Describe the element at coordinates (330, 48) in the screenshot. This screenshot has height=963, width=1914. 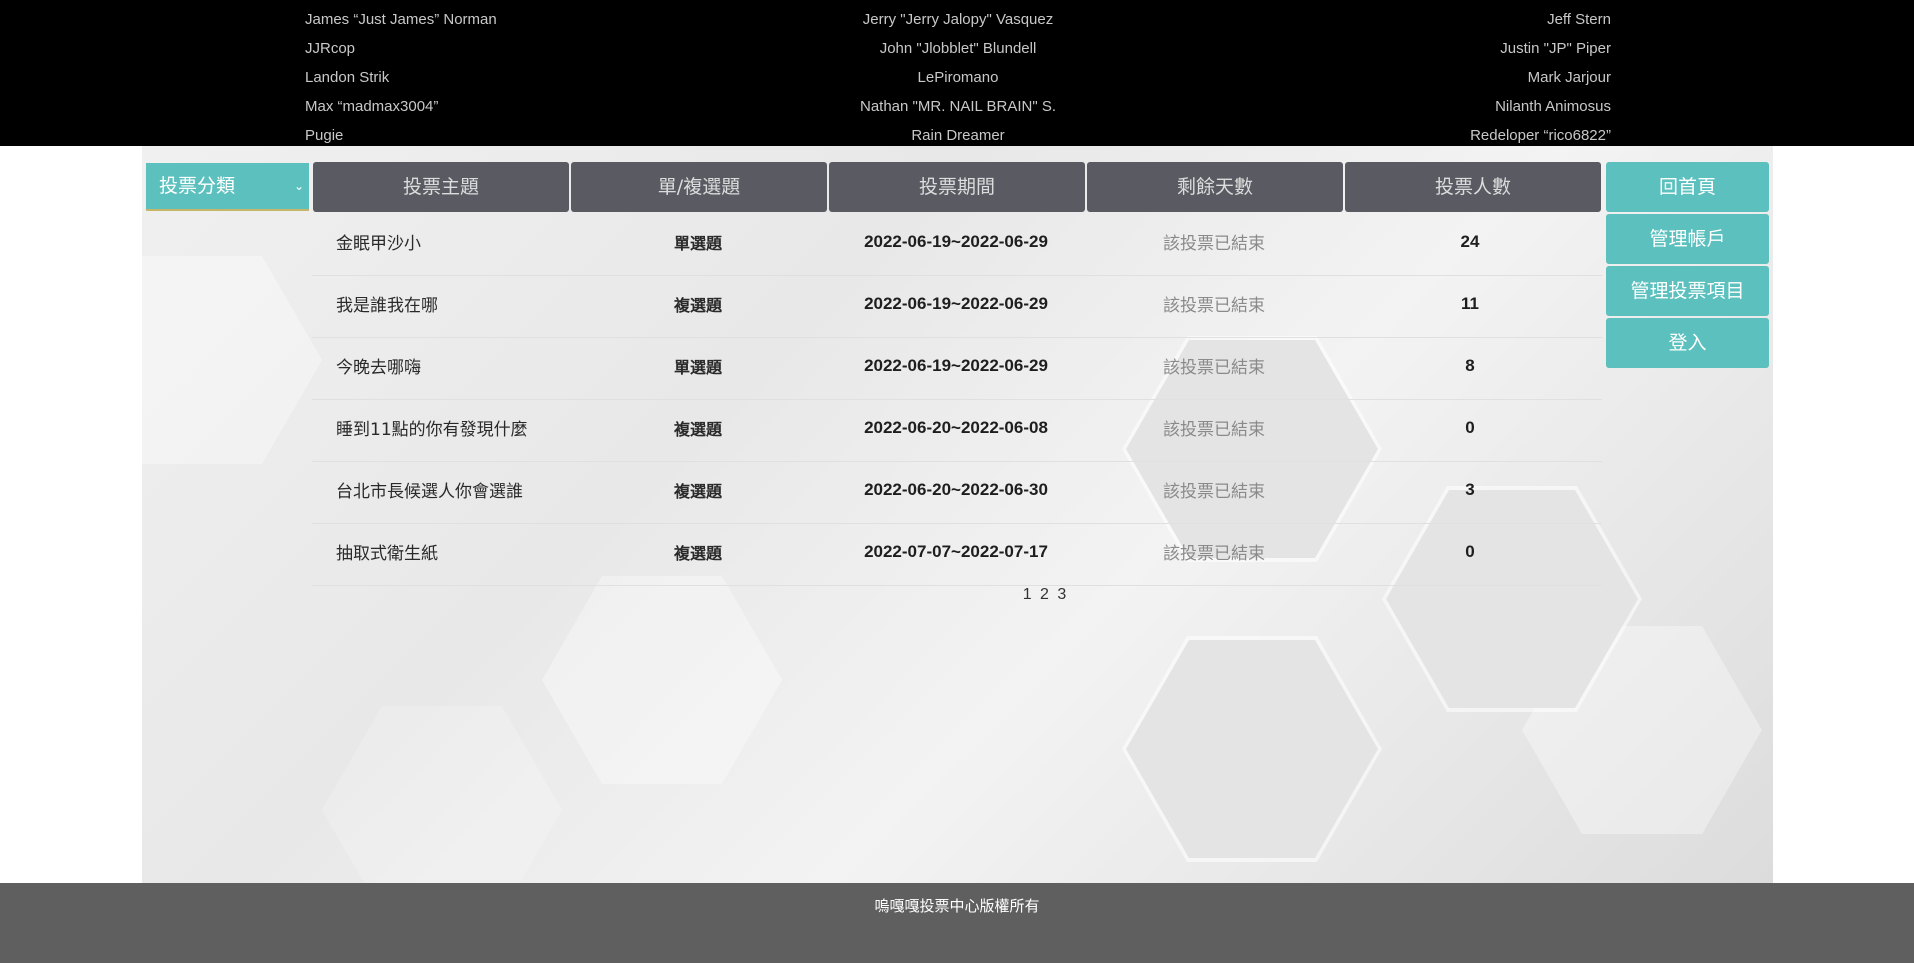
I see `credit-name: JJRcop` at that location.